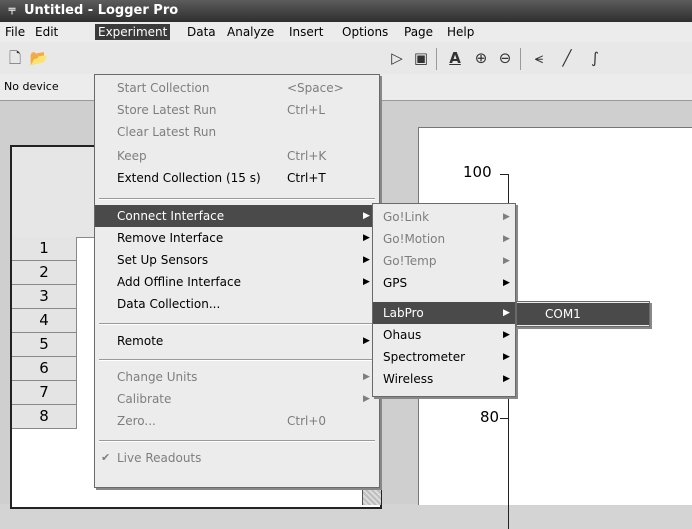  Describe the element at coordinates (237, 216) in the screenshot. I see `menu-item-connect-interface: Connect Interface ▶` at that location.